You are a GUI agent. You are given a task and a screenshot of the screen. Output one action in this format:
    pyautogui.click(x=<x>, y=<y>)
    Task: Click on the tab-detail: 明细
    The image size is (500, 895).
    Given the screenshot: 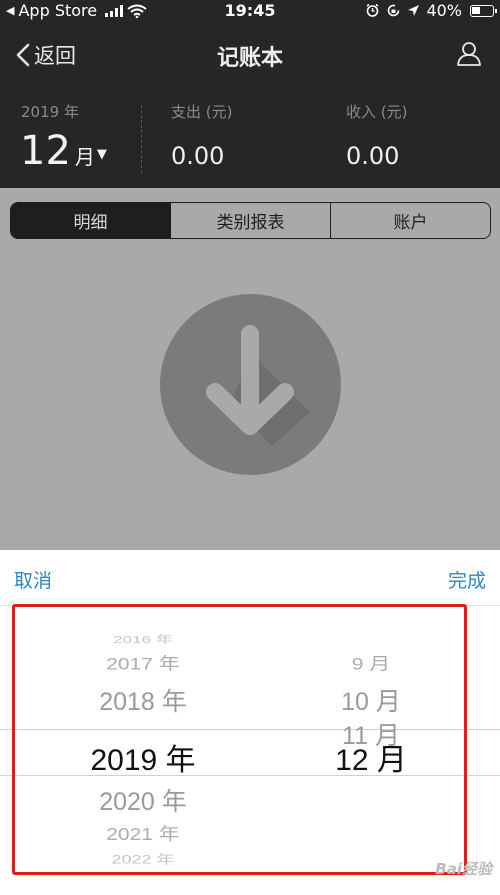 What is the action you would take?
    pyautogui.click(x=90, y=220)
    